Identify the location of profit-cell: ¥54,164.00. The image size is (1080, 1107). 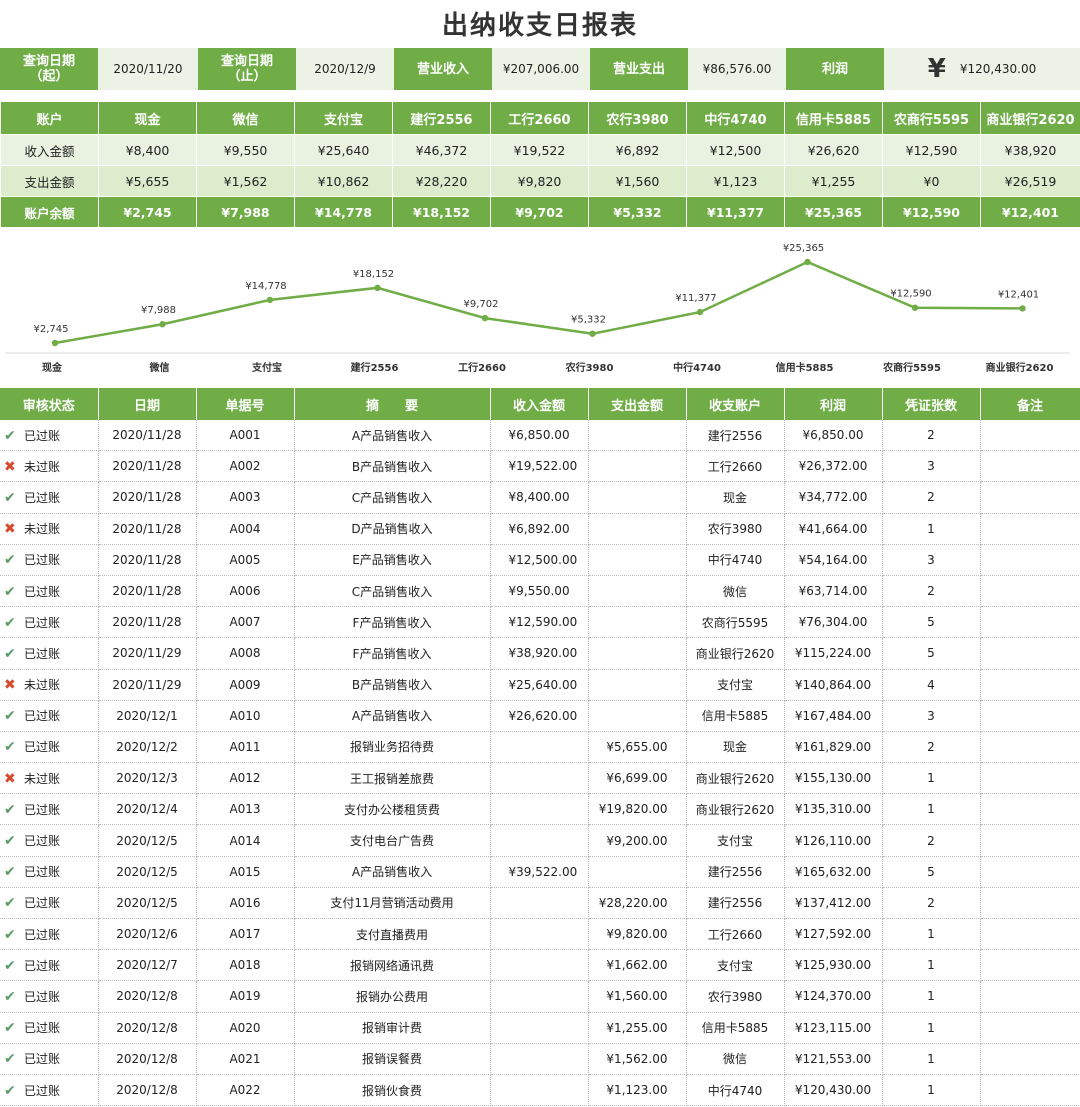
(833, 560).